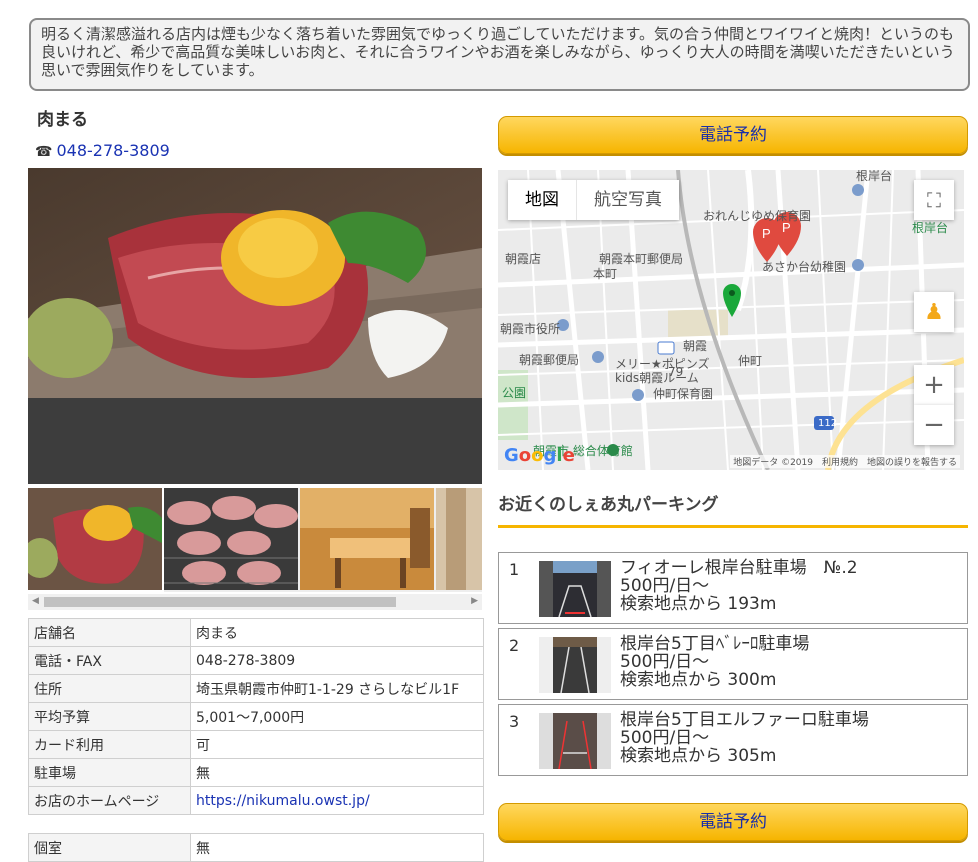  I want to click on info-label: 平均予算, so click(109, 716).